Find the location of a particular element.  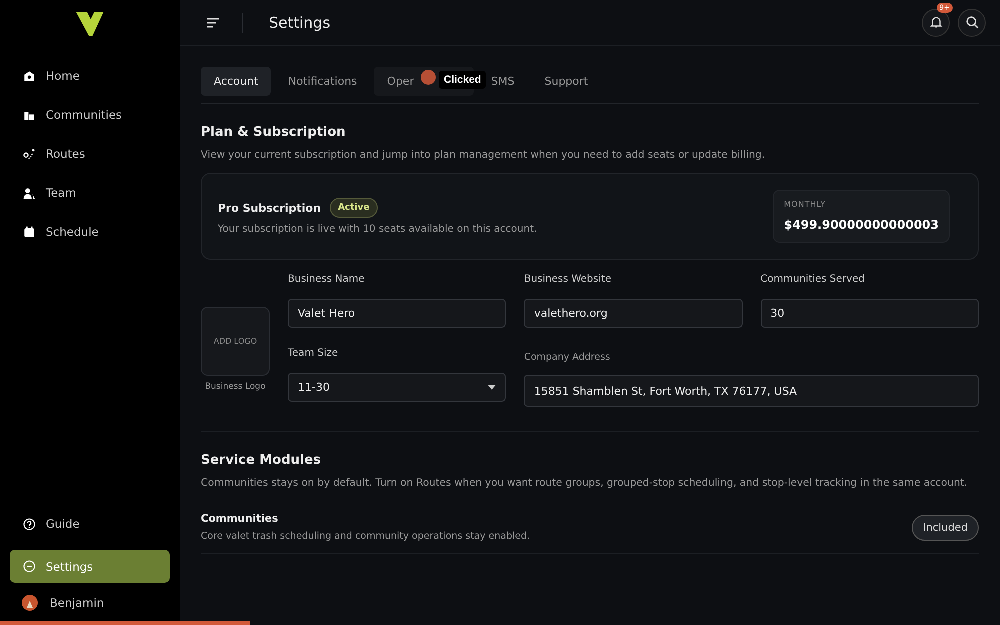

plan-name: Pro Subscription is located at coordinates (270, 208).